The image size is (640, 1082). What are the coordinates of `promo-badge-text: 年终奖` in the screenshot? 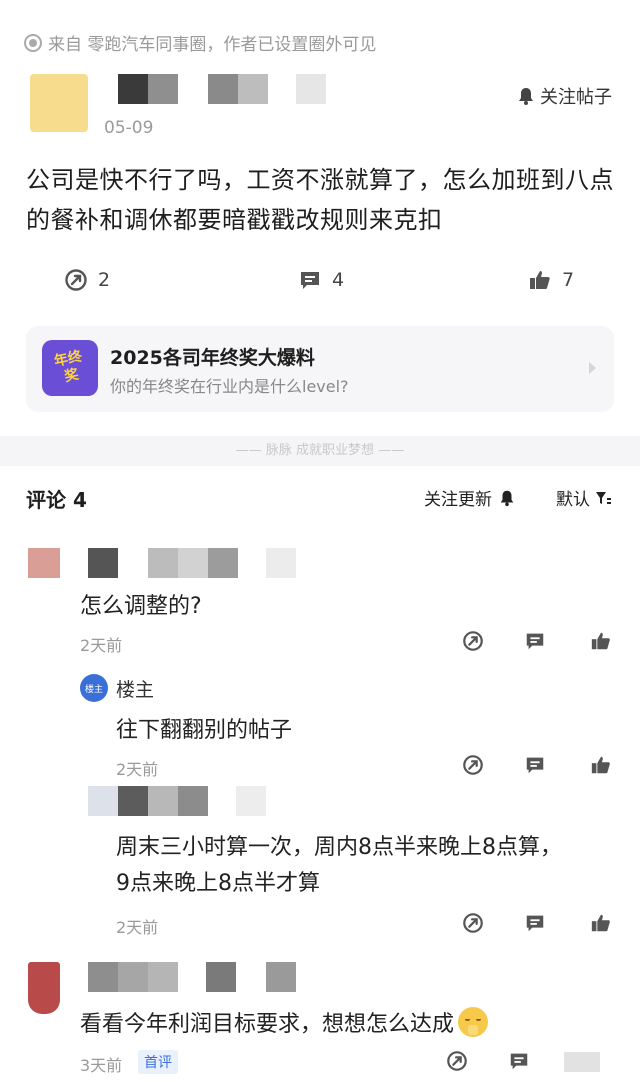 It's located at (68, 367).